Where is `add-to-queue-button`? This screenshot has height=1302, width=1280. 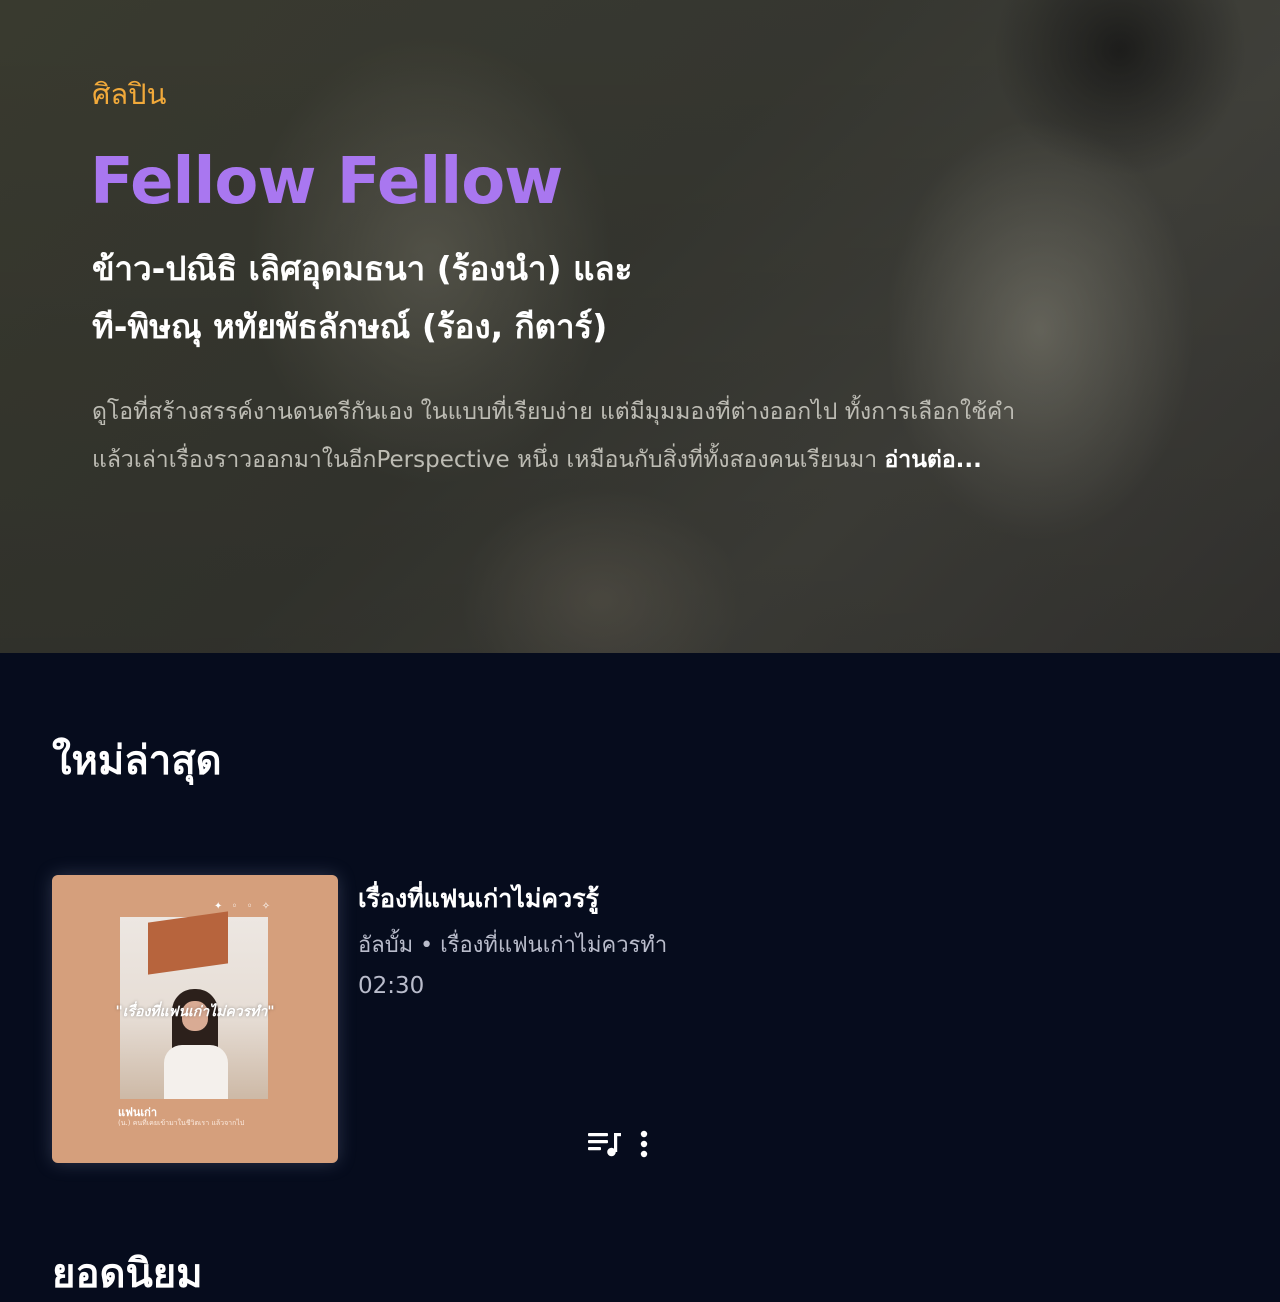
add-to-queue-button is located at coordinates (604, 1144).